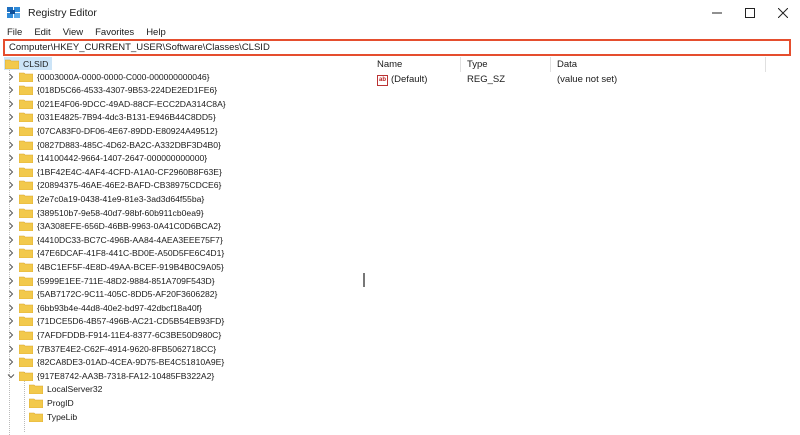  I want to click on menu-favorites: Favorites, so click(114, 32).